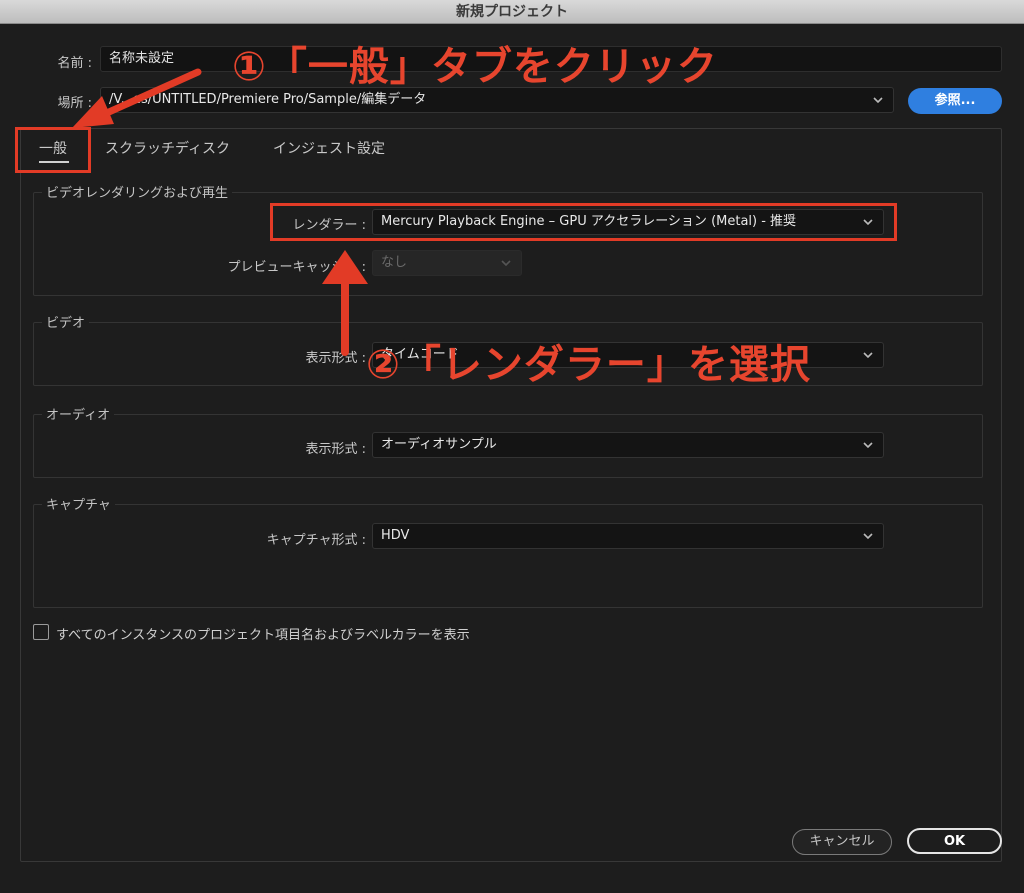 The image size is (1024, 893). I want to click on audio-display-format-select: オーディオサンプル, so click(628, 445).